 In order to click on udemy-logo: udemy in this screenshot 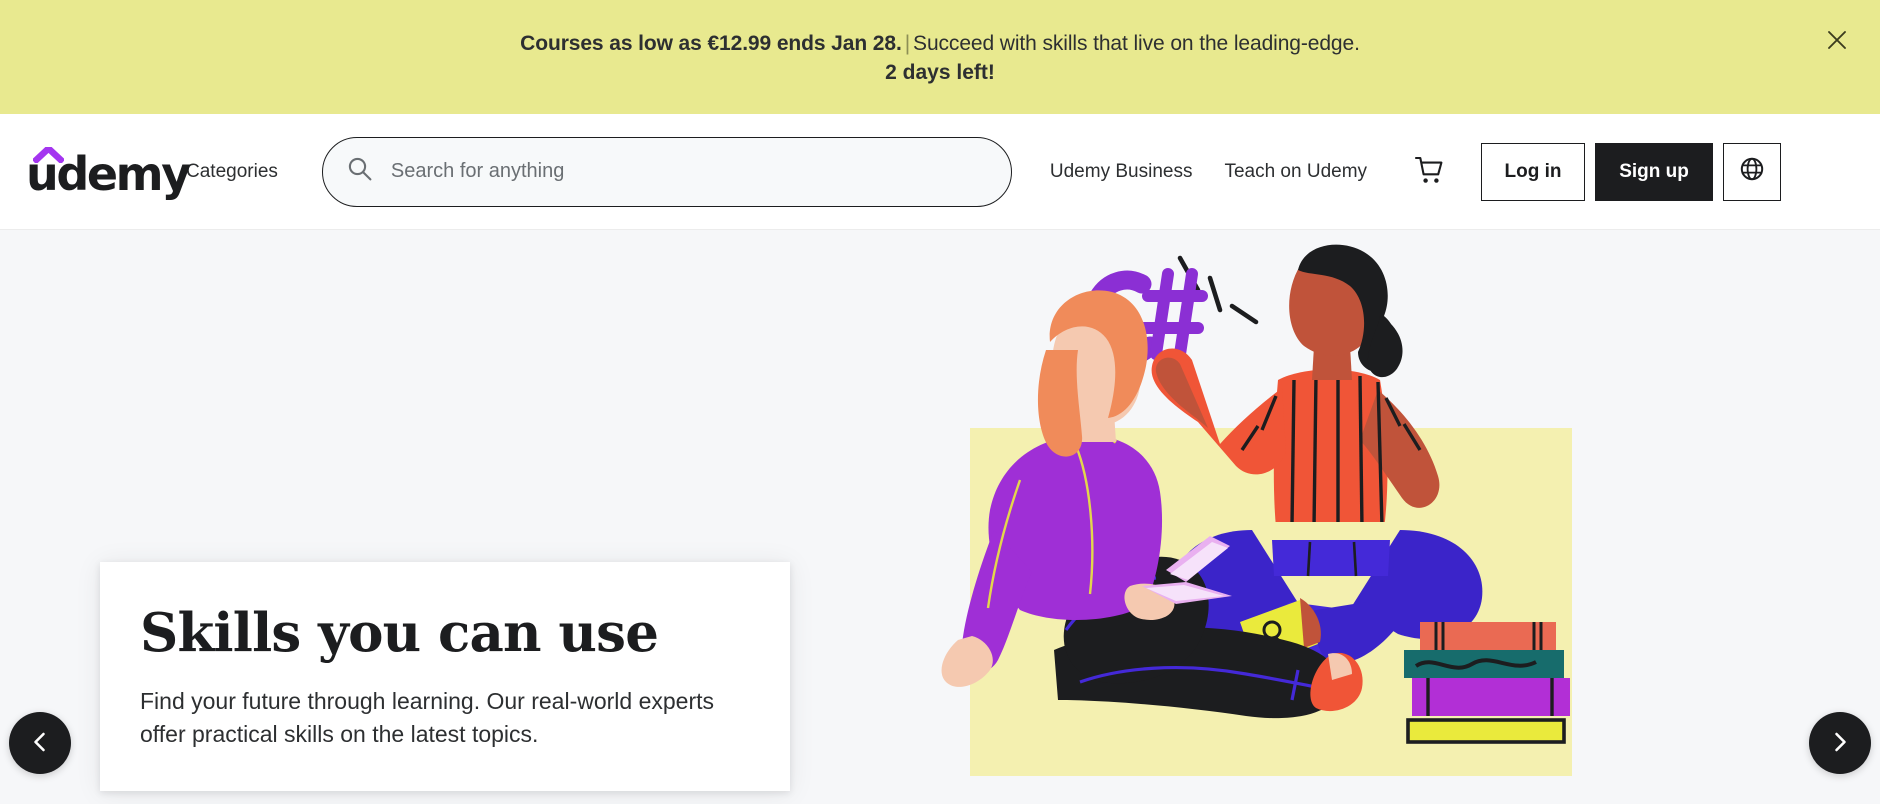, I will do `click(108, 171)`.